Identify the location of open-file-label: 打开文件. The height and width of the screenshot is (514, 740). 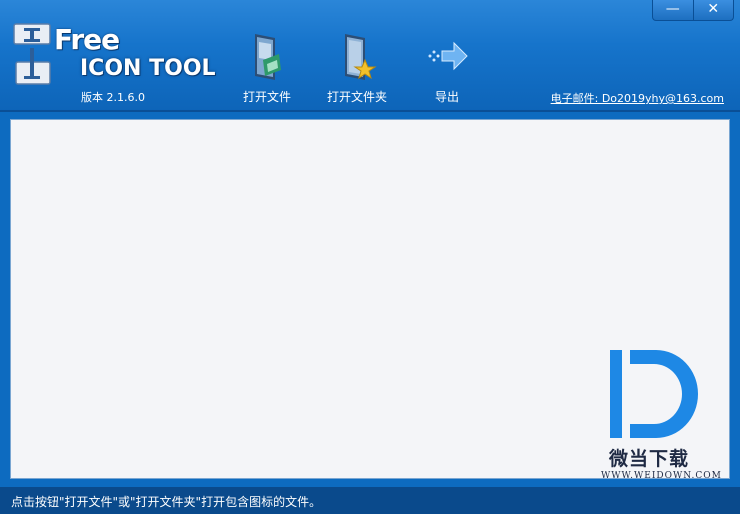
(266, 97).